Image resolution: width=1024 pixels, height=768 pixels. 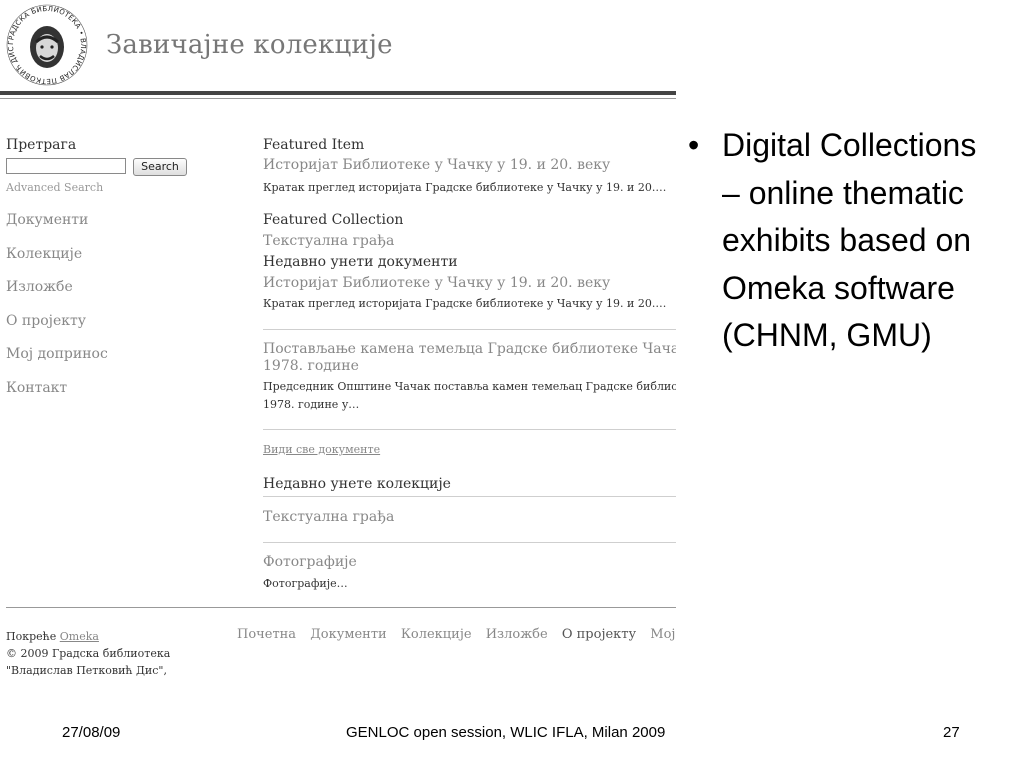 What do you see at coordinates (314, 145) in the screenshot?
I see `featured-item-heading: Featured Item` at bounding box center [314, 145].